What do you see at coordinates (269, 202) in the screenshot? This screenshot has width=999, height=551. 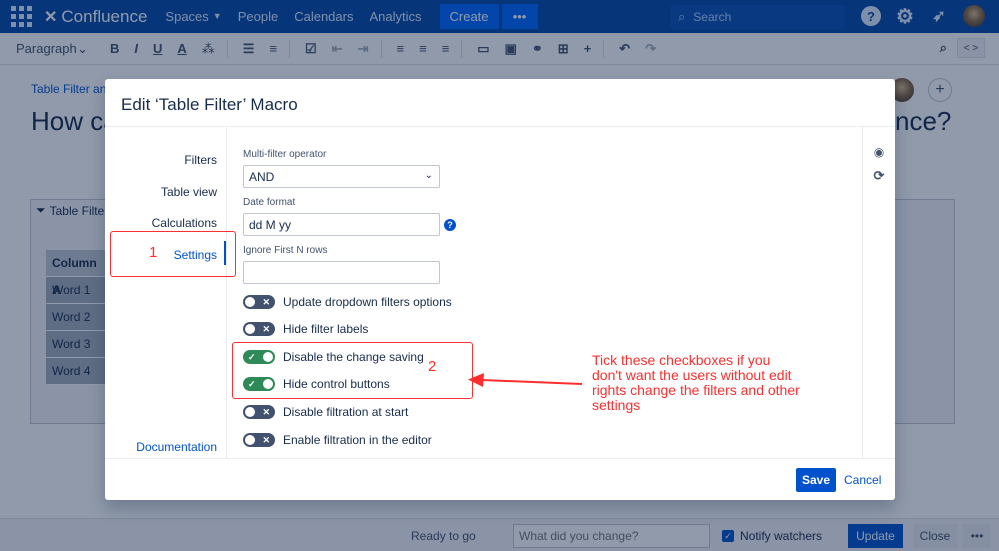 I see `date-format-label: Date format` at bounding box center [269, 202].